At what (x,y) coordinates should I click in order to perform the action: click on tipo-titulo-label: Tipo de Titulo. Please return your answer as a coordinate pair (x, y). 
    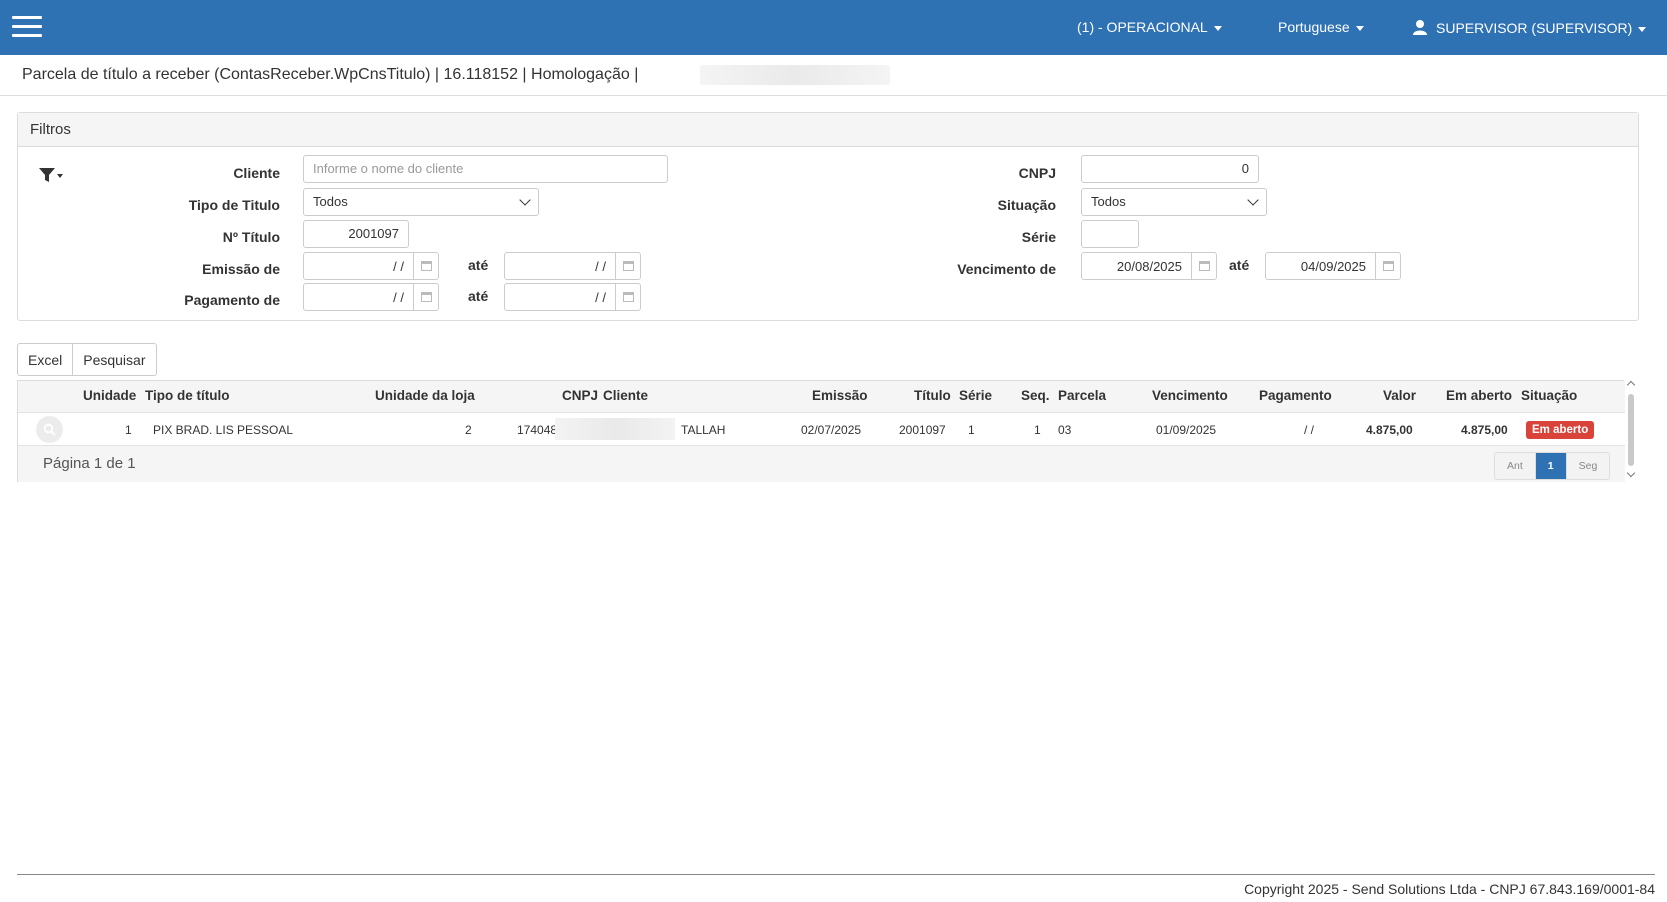
    Looking at the image, I should click on (234, 205).